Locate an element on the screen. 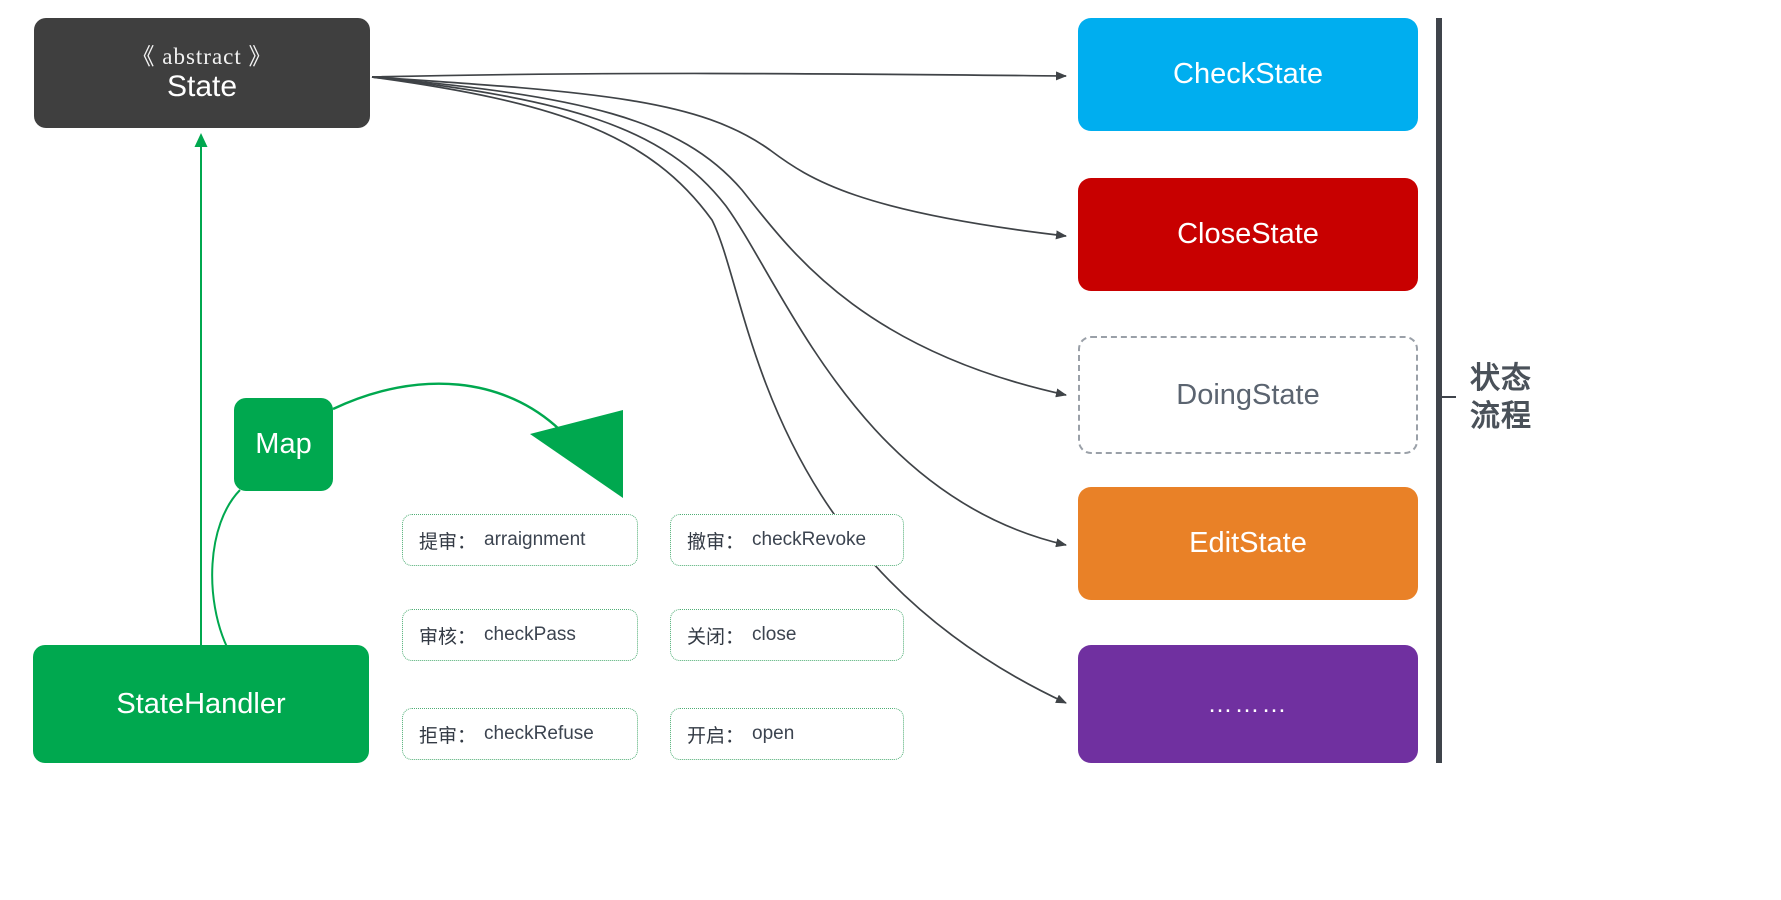 This screenshot has width=1781, height=900. method-chip-checkrevoke: 撤审 ： checkRevoke is located at coordinates (787, 540).